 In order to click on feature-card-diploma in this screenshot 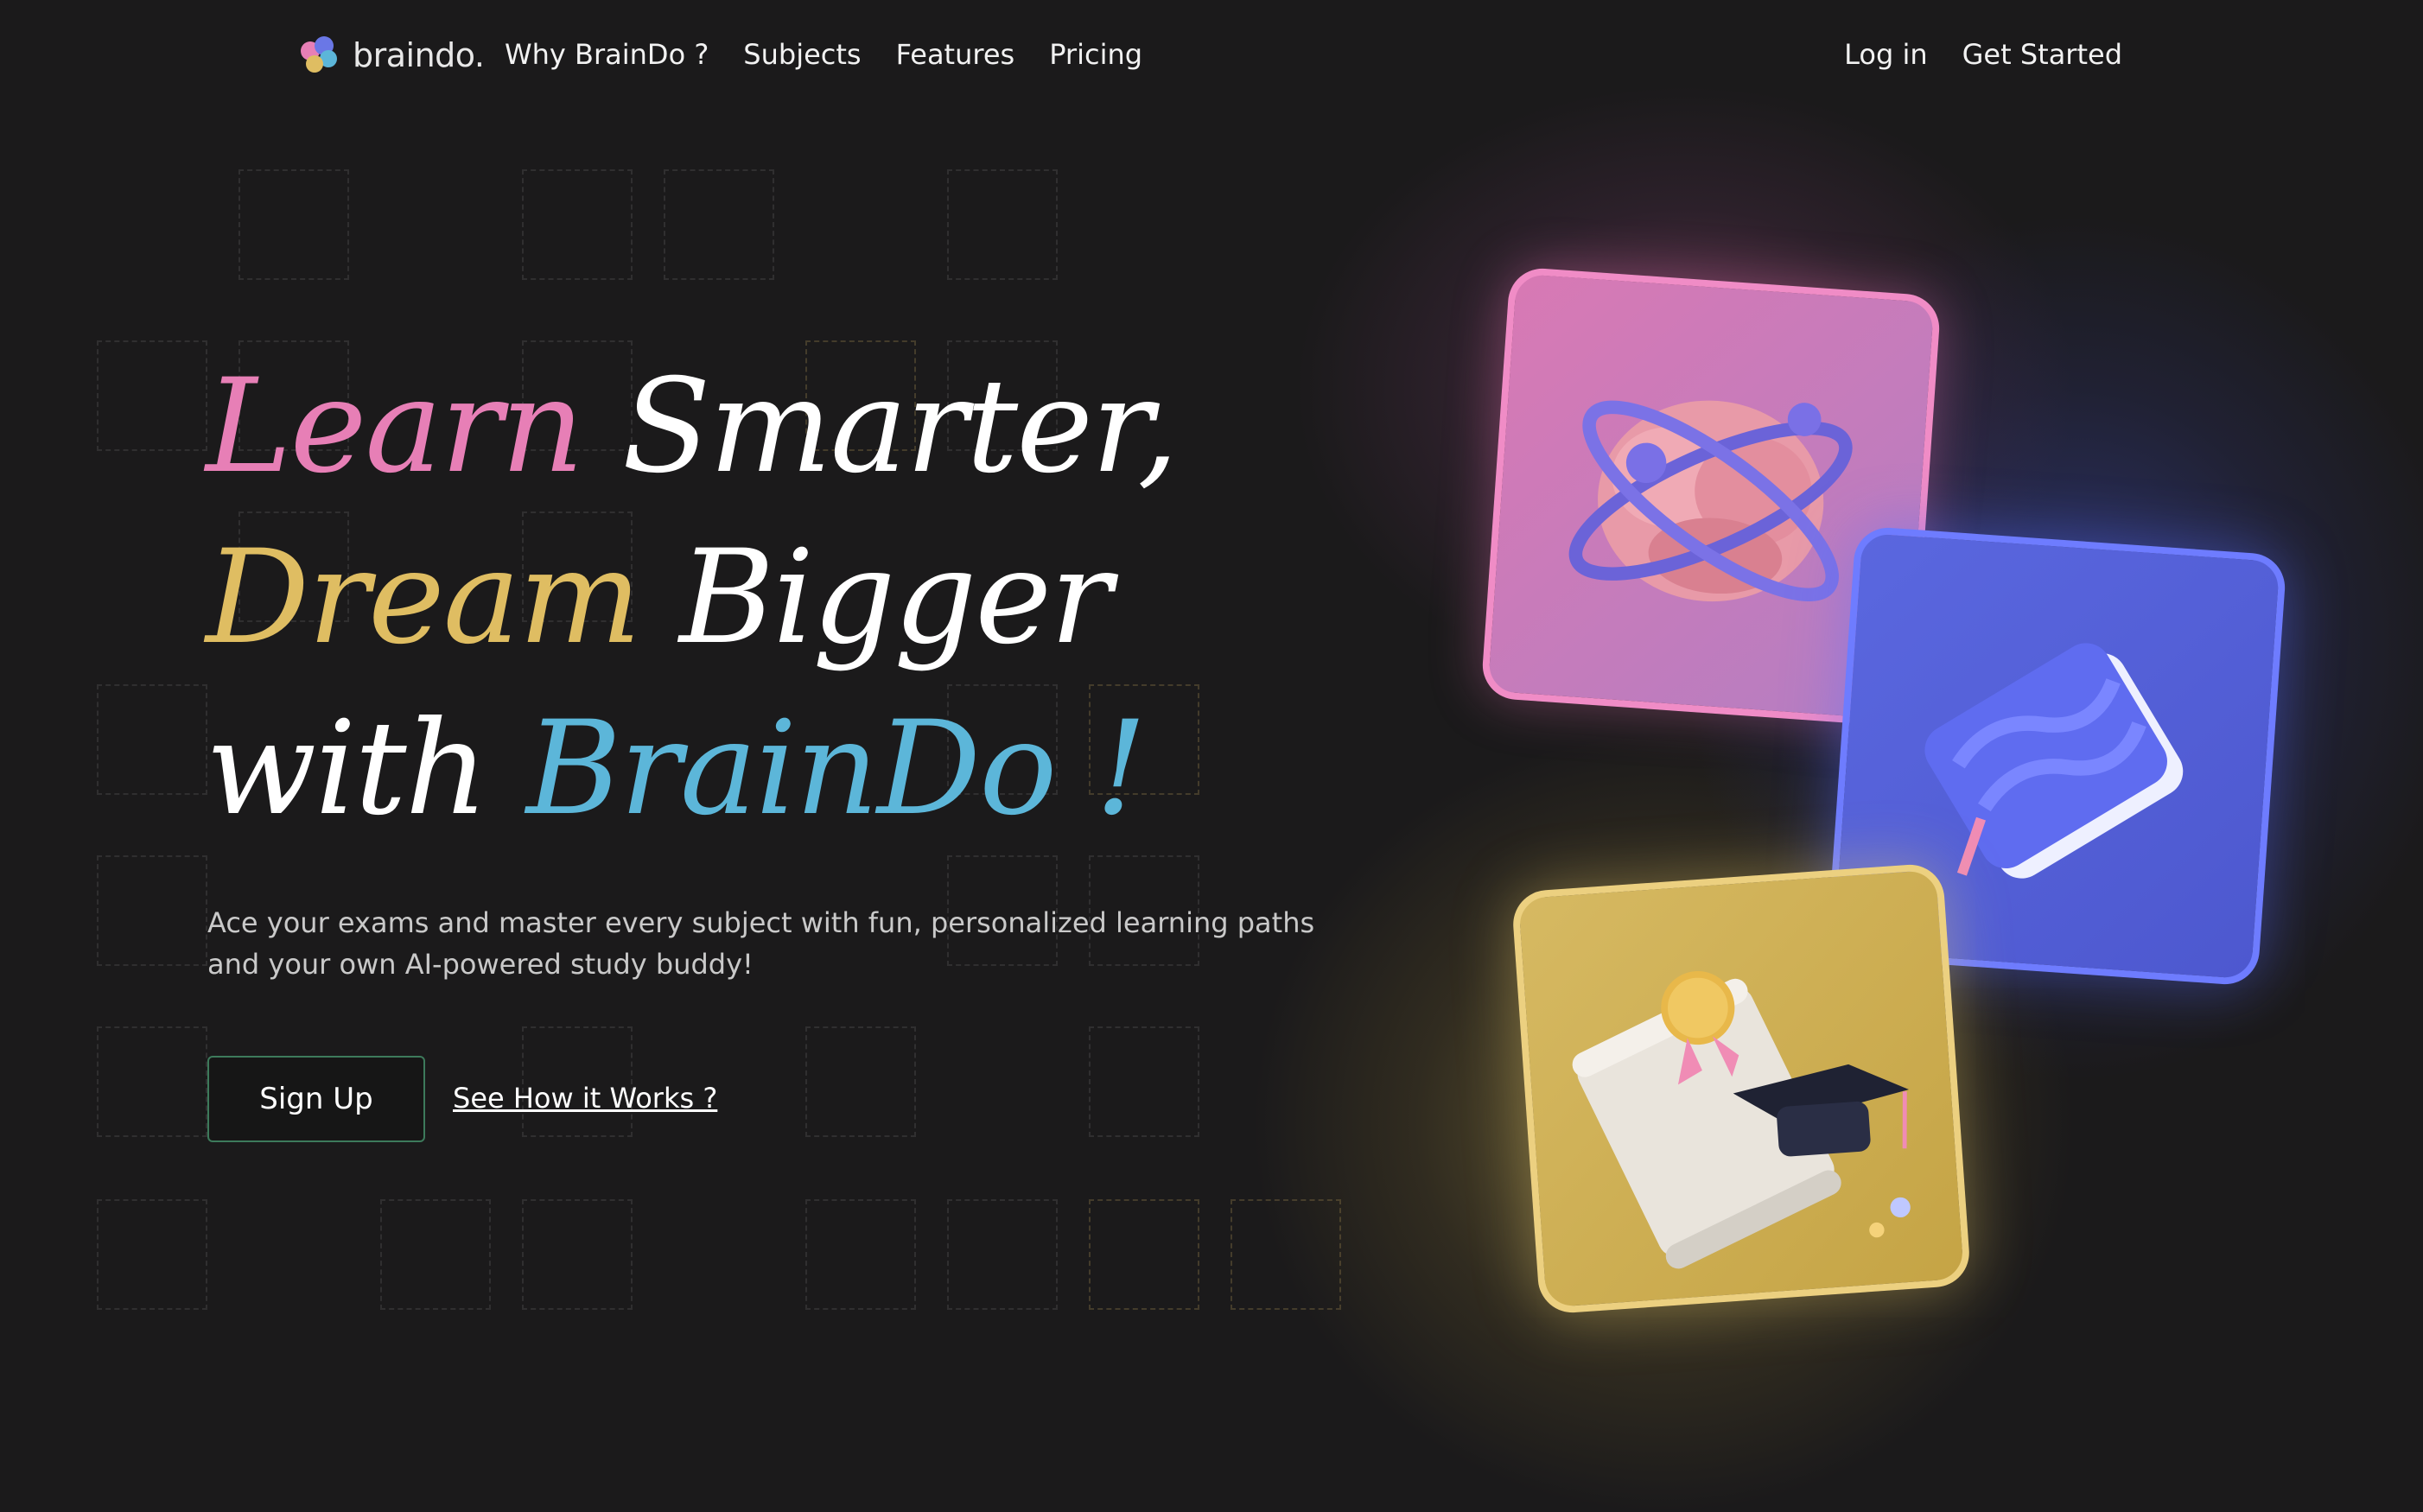, I will do `click(1741, 1088)`.